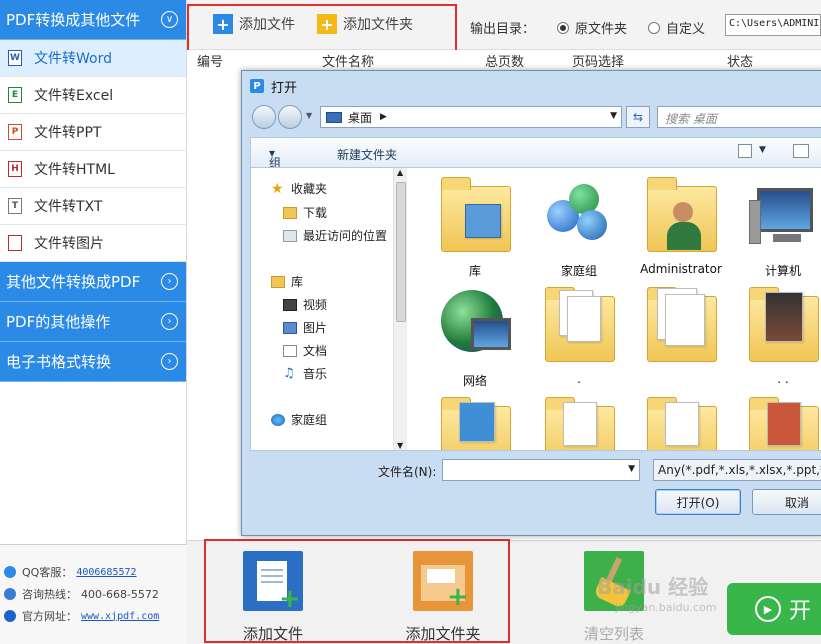  I want to click on category-other-to-pdf: 其他文件转换成PDF ›, so click(93, 282).